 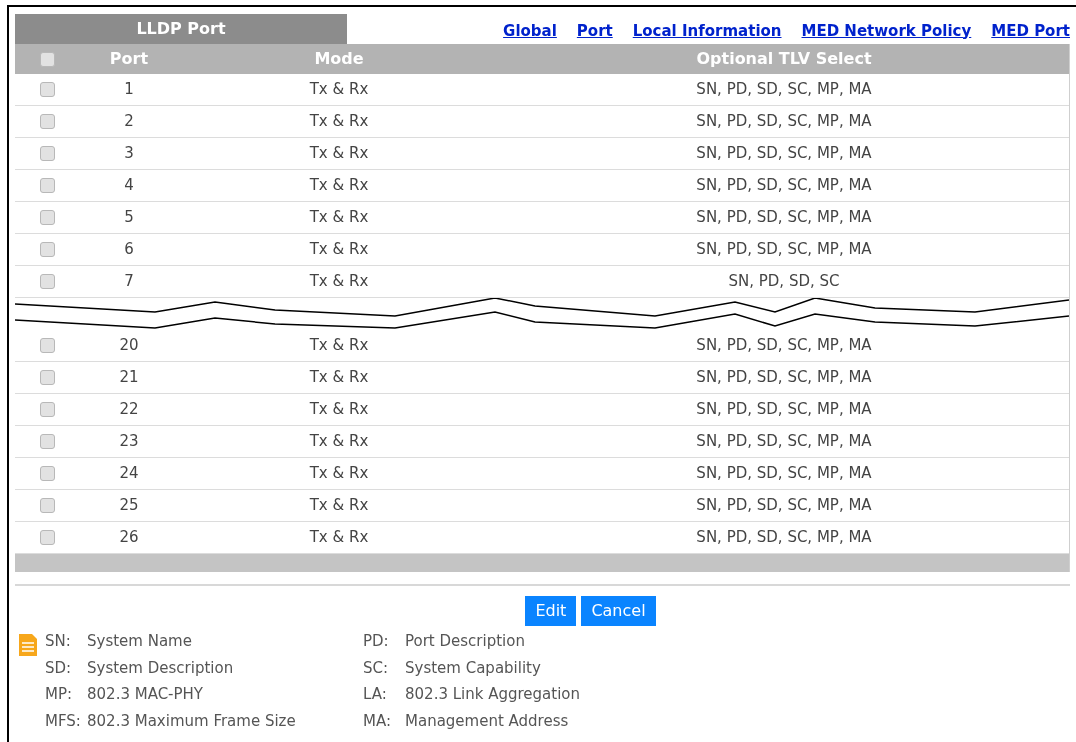 What do you see at coordinates (129, 281) in the screenshot?
I see `port-cell: 7` at bounding box center [129, 281].